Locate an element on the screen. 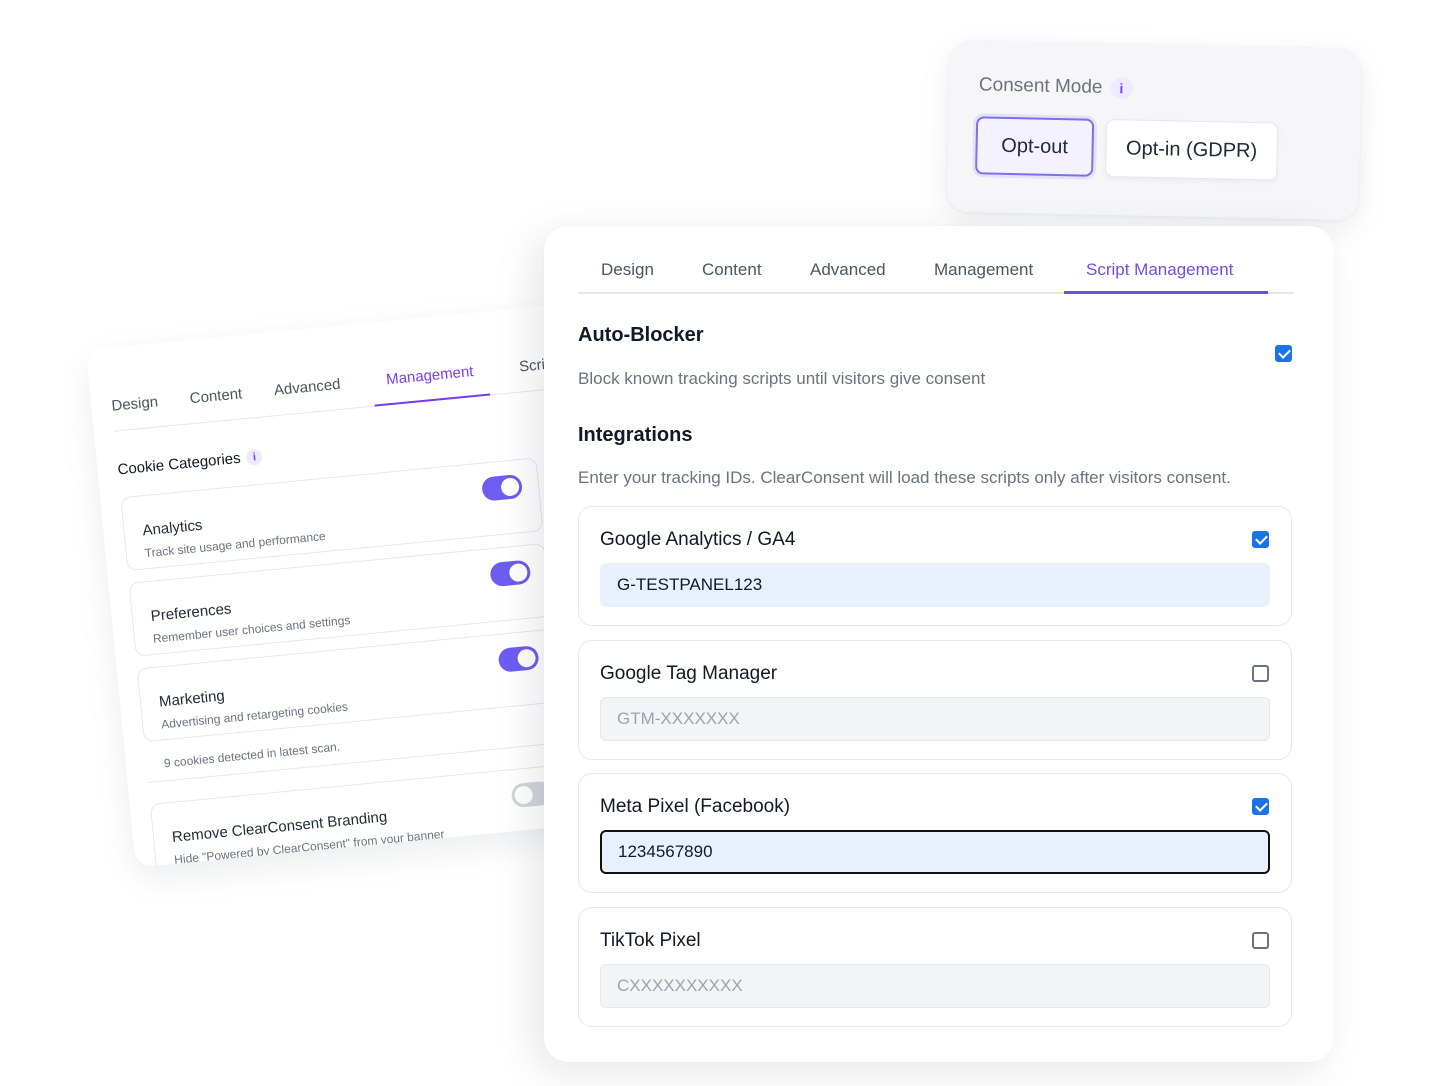 The image size is (1448, 1086). consent-mode-title: Consent Mode i is located at coordinates (1055, 87).